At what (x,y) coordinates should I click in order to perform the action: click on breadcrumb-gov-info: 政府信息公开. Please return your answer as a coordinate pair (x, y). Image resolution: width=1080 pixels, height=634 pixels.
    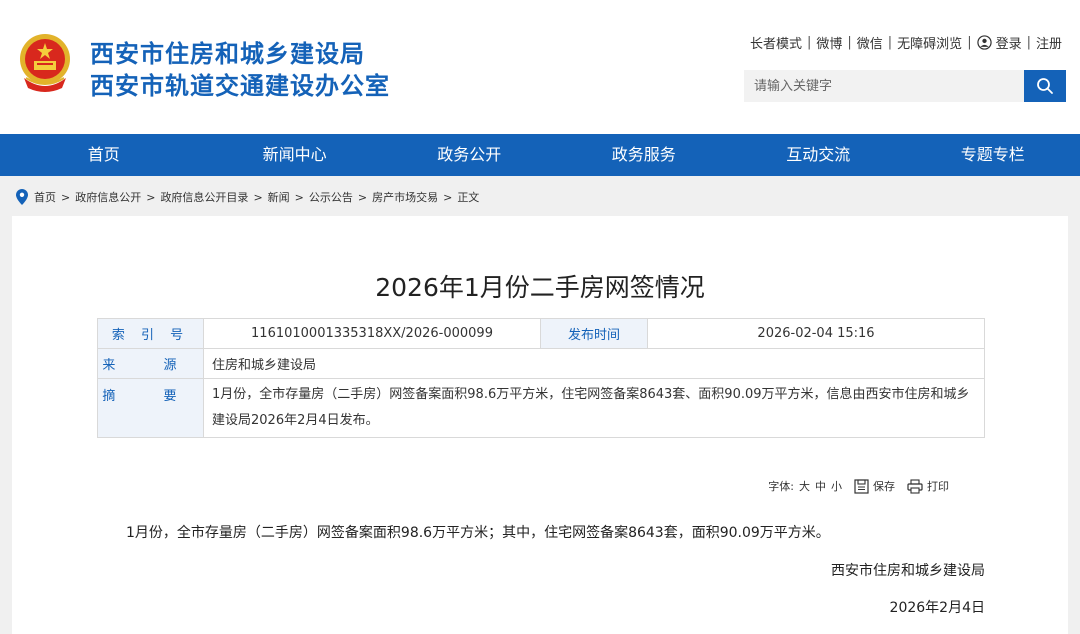
    Looking at the image, I should click on (108, 197).